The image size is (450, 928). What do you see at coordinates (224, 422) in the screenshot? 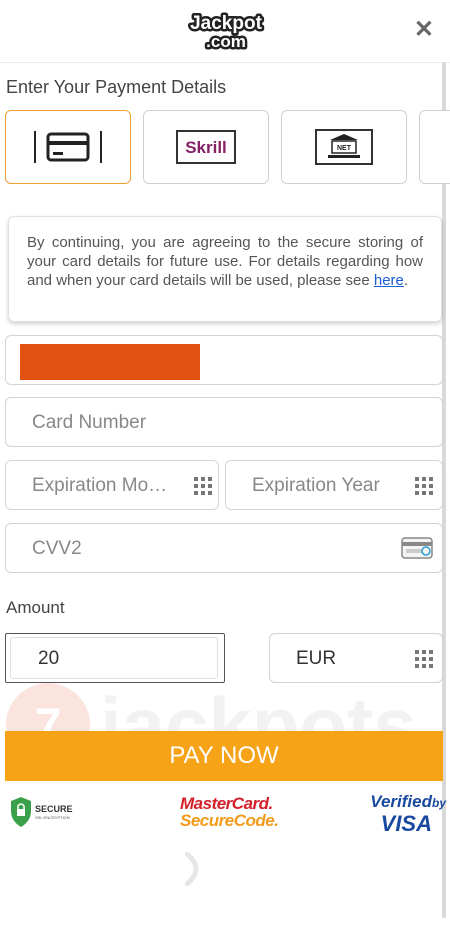
I see `card-number-field: Card Number` at bounding box center [224, 422].